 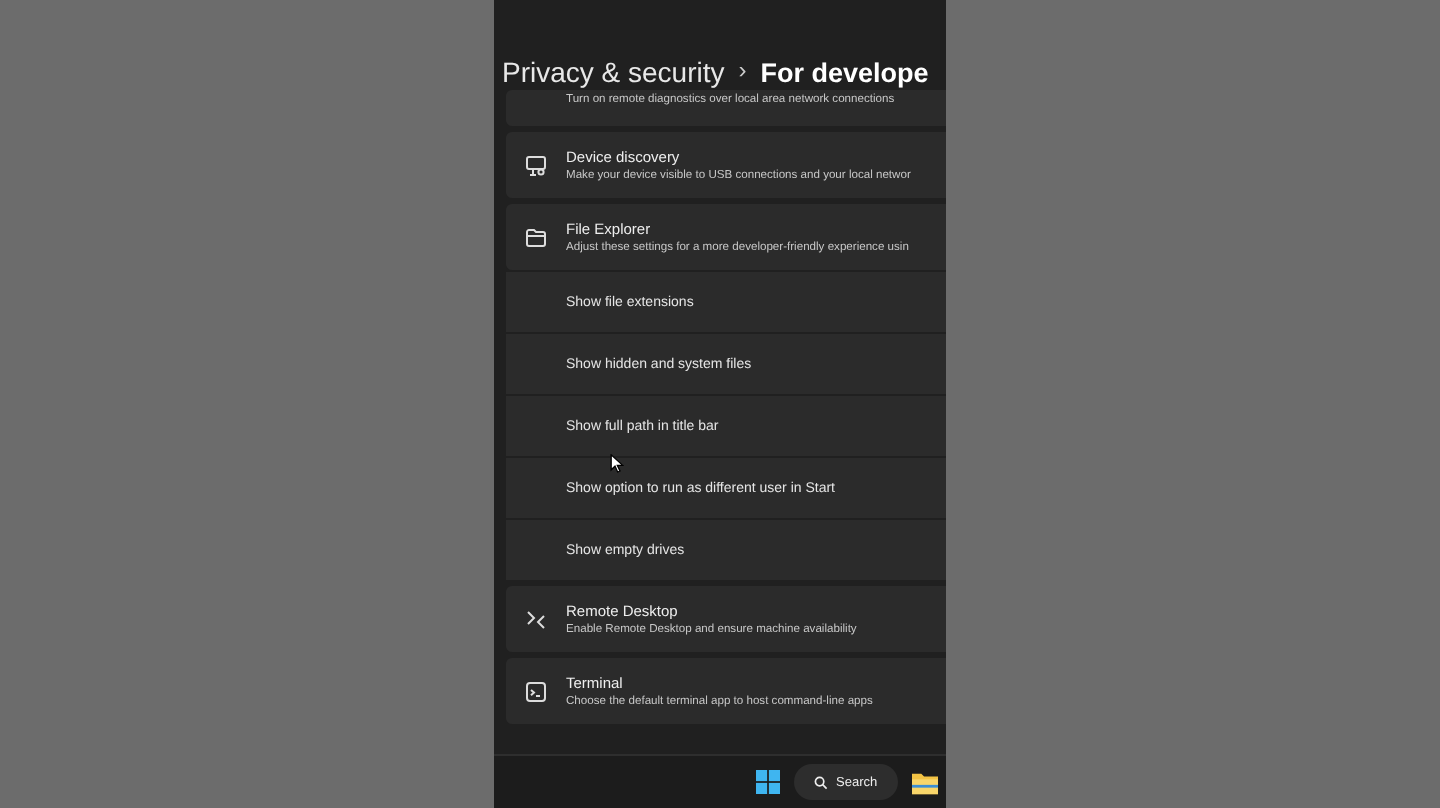 What do you see at coordinates (613, 72) in the screenshot?
I see `breadcrumb-parent: Privacy & security` at bounding box center [613, 72].